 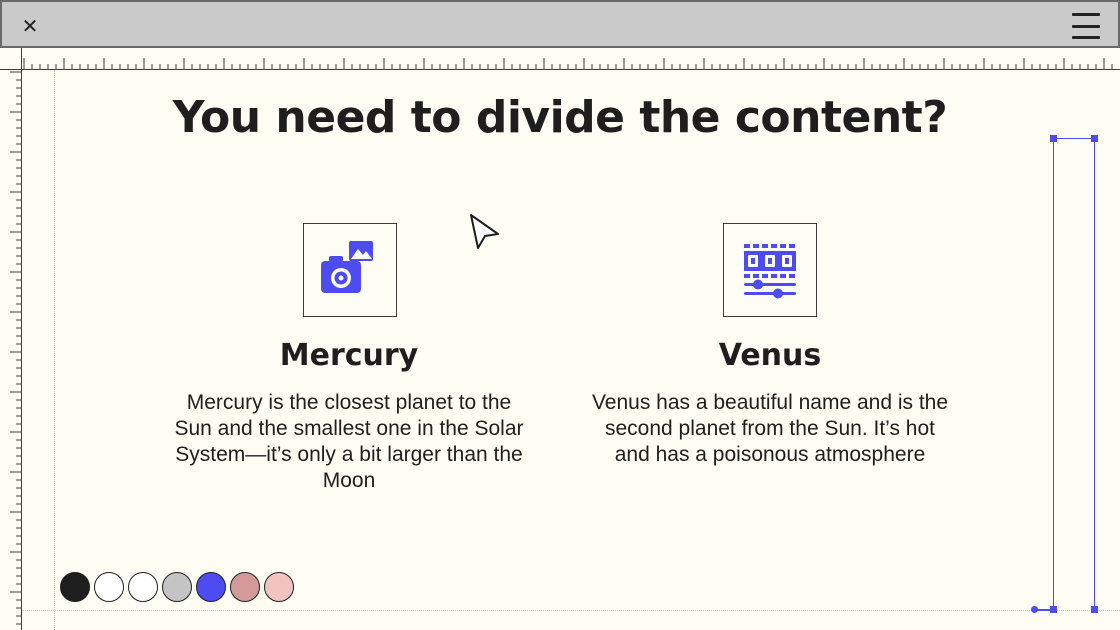 What do you see at coordinates (1094, 138) in the screenshot?
I see `resize-handle-top-right` at bounding box center [1094, 138].